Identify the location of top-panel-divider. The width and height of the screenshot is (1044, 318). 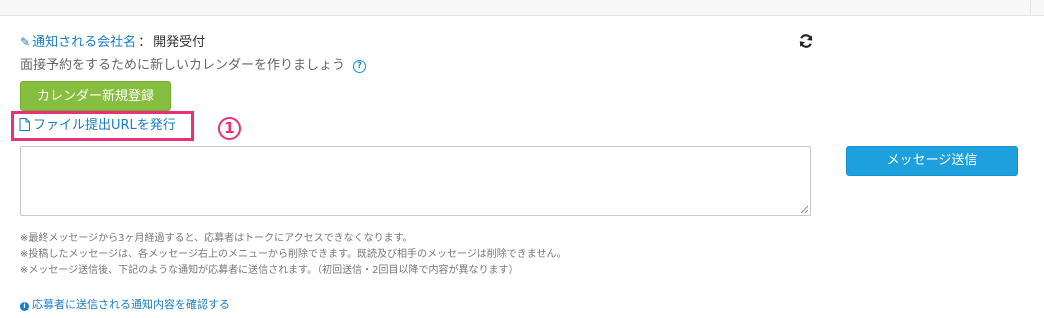
(1030, 7).